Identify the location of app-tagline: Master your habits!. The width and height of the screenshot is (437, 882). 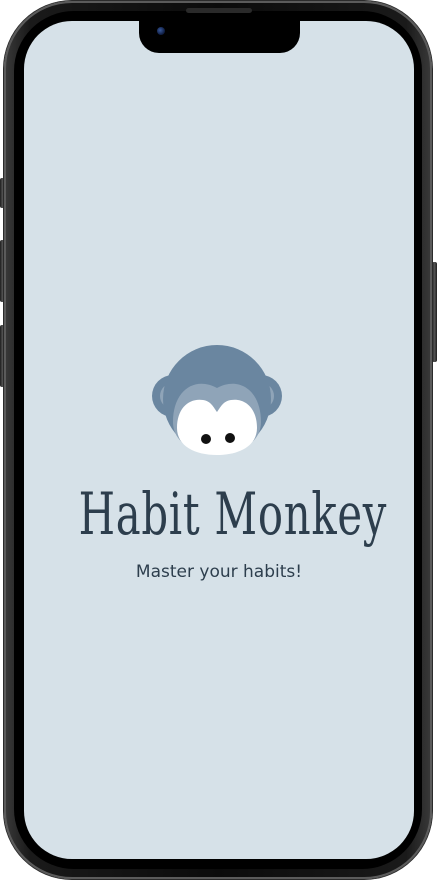
(219, 572).